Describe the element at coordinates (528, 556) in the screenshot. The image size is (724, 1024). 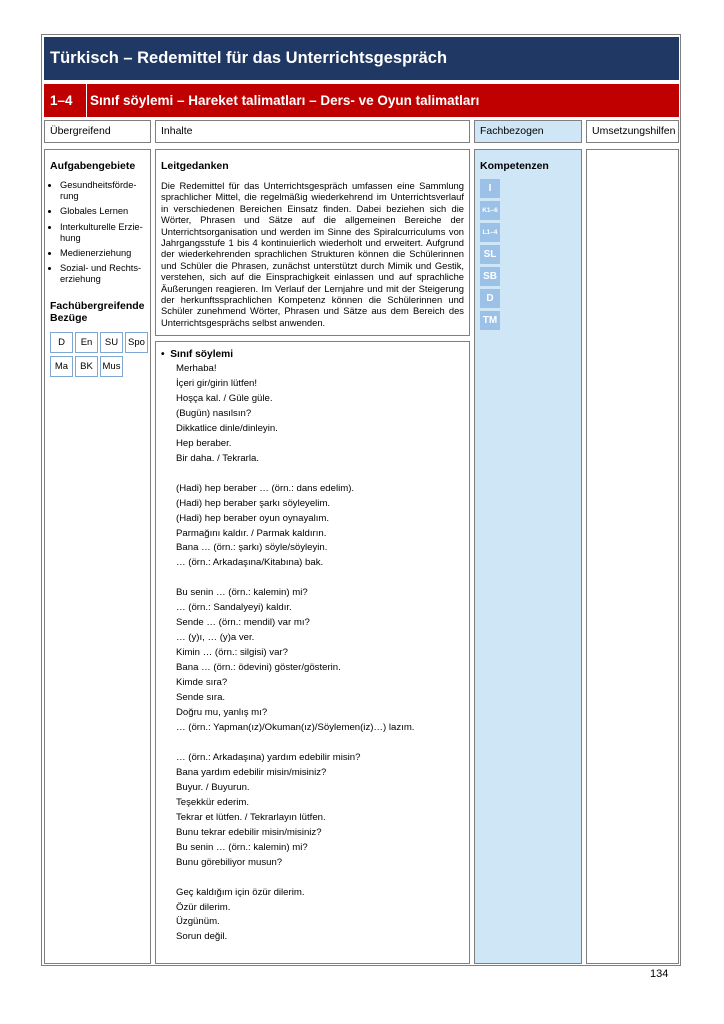
I see `kompetenzen-column: Kompetenzen I K1–6 L1–4 SL SB D TM` at that location.